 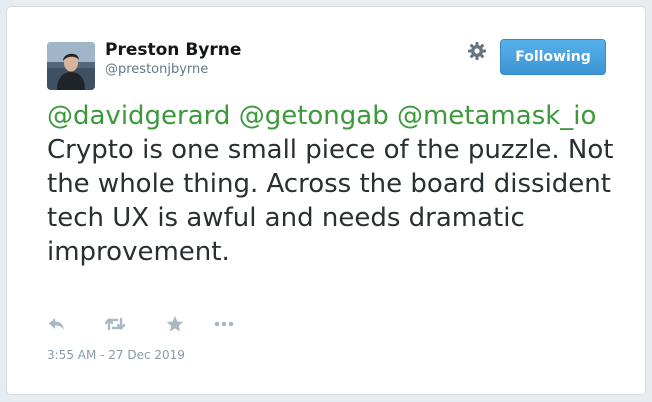 I want to click on author-name: Preston Byrne, so click(x=173, y=50).